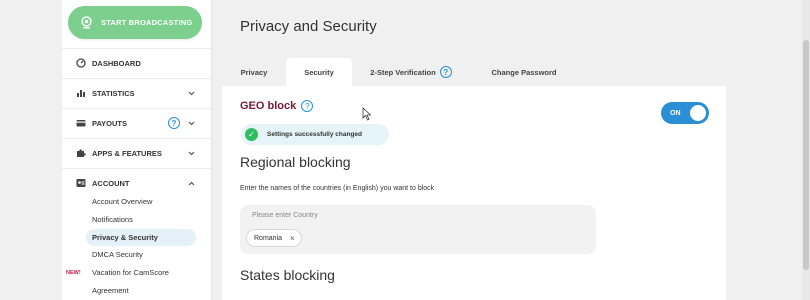  Describe the element at coordinates (685, 113) in the screenshot. I see `geo-block-toggle: ON` at that location.